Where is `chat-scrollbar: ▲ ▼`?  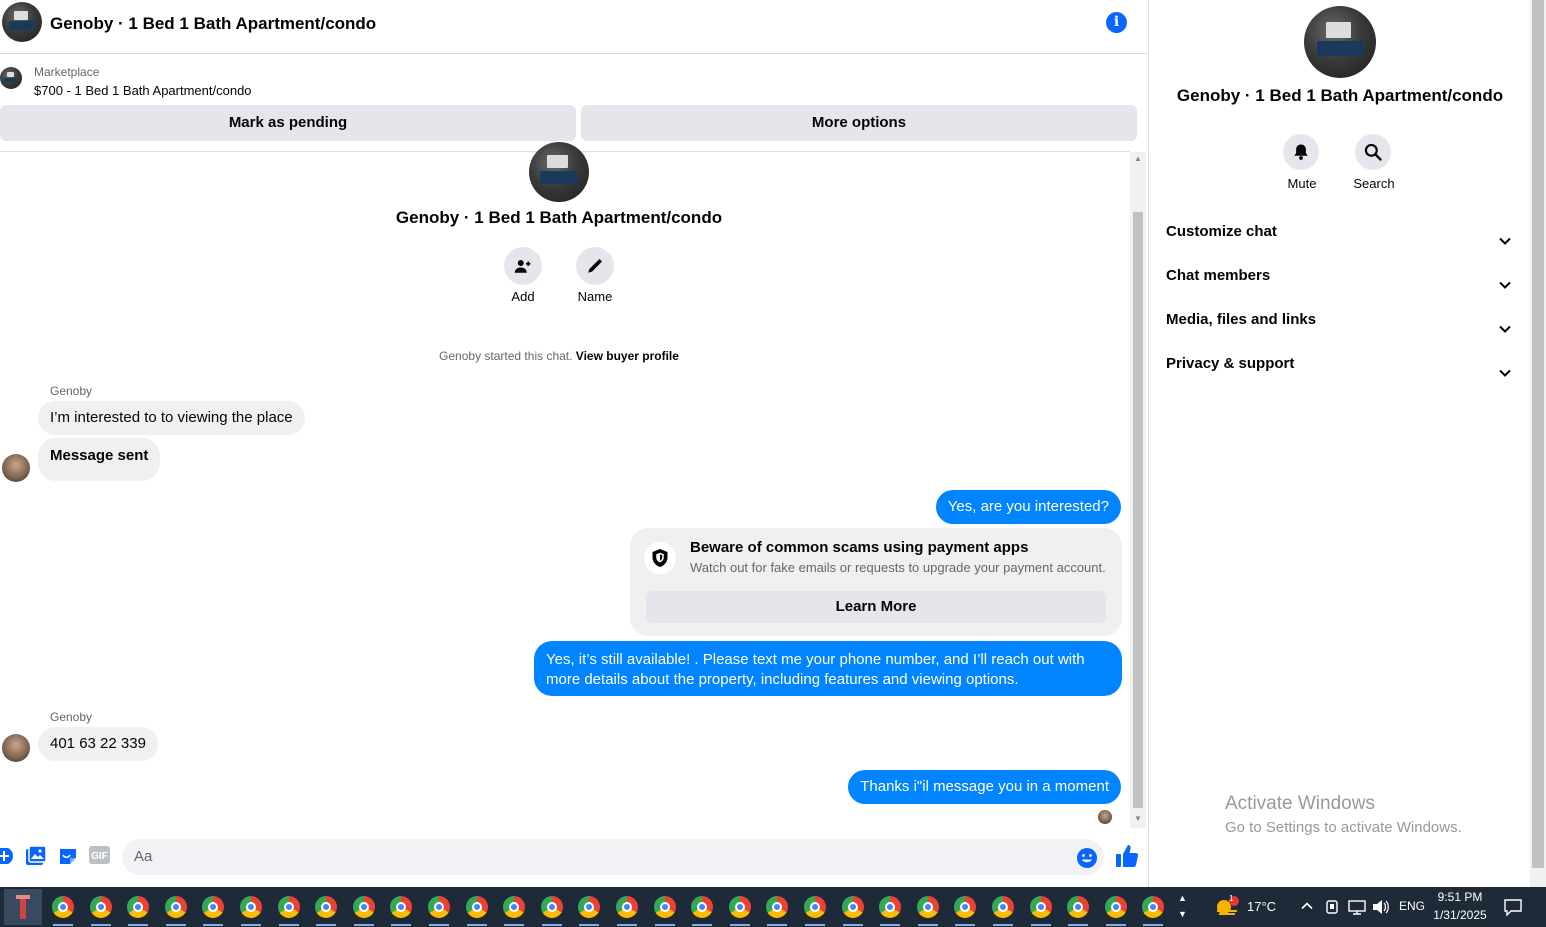 chat-scrollbar: ▲ ▼ is located at coordinates (1138, 490).